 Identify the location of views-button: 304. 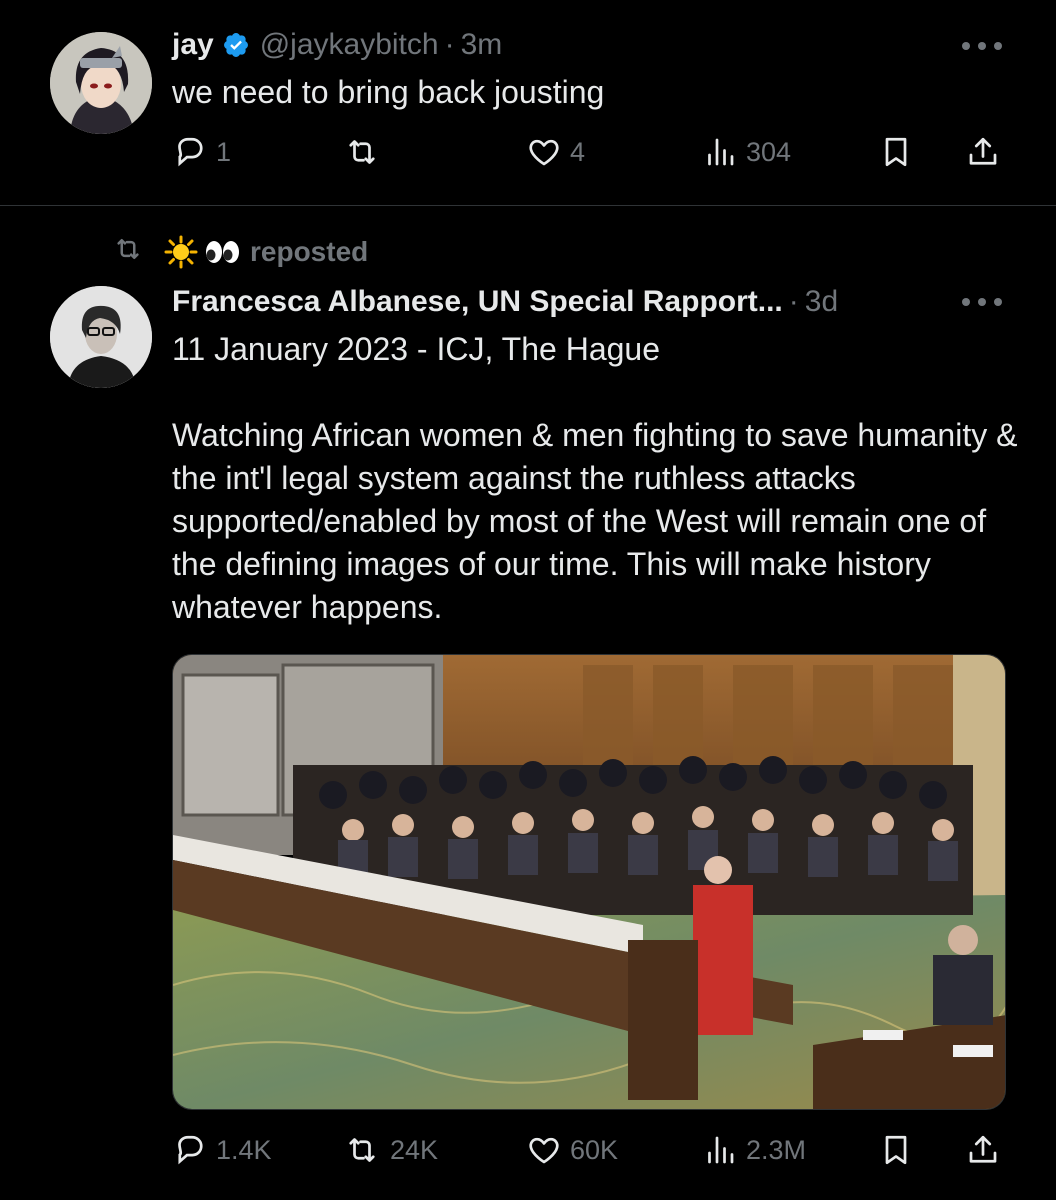
(746, 152).